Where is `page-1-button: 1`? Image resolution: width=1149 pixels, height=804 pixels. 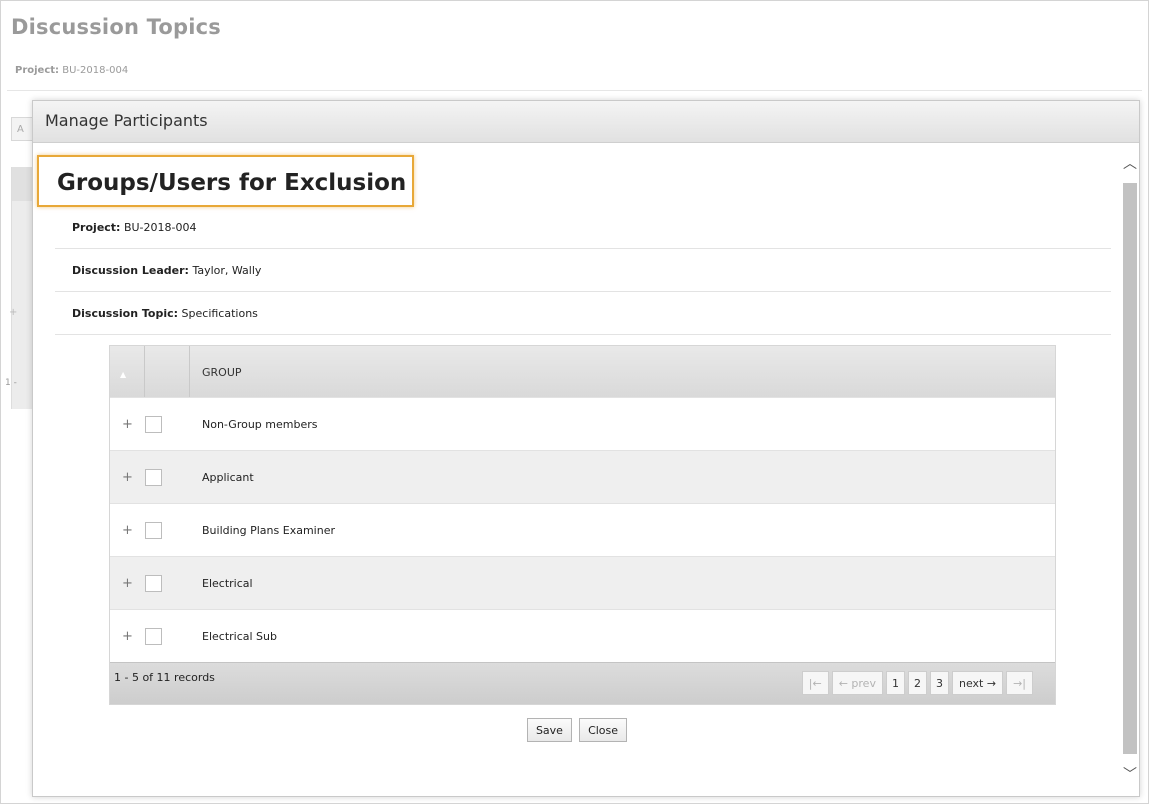
page-1-button: 1 is located at coordinates (895, 683).